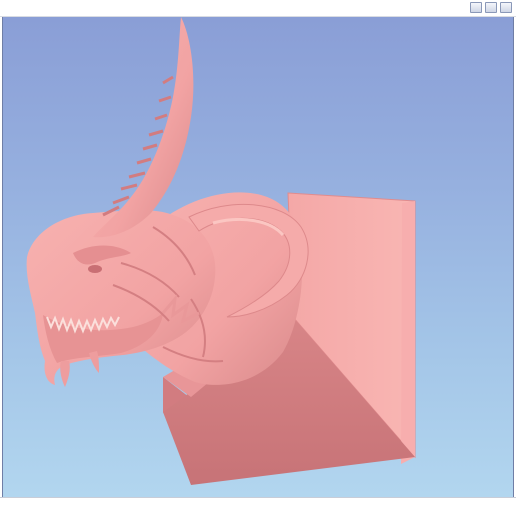  I want to click on base-right-face, so click(408, 332).